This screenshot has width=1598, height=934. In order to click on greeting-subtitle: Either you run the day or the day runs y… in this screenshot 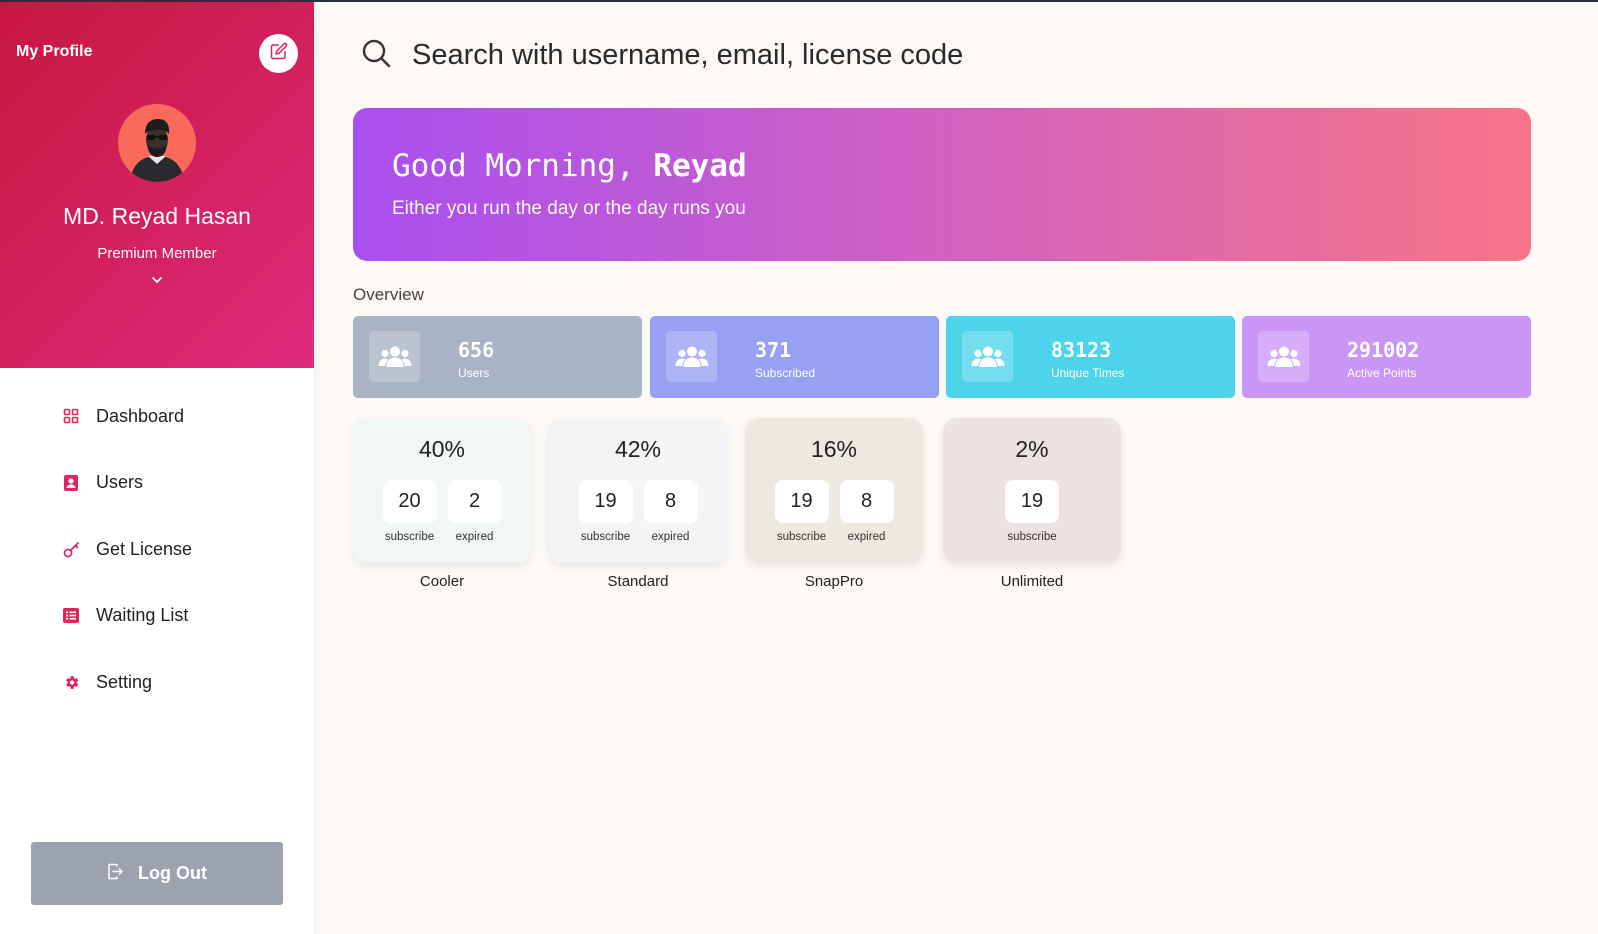, I will do `click(569, 208)`.